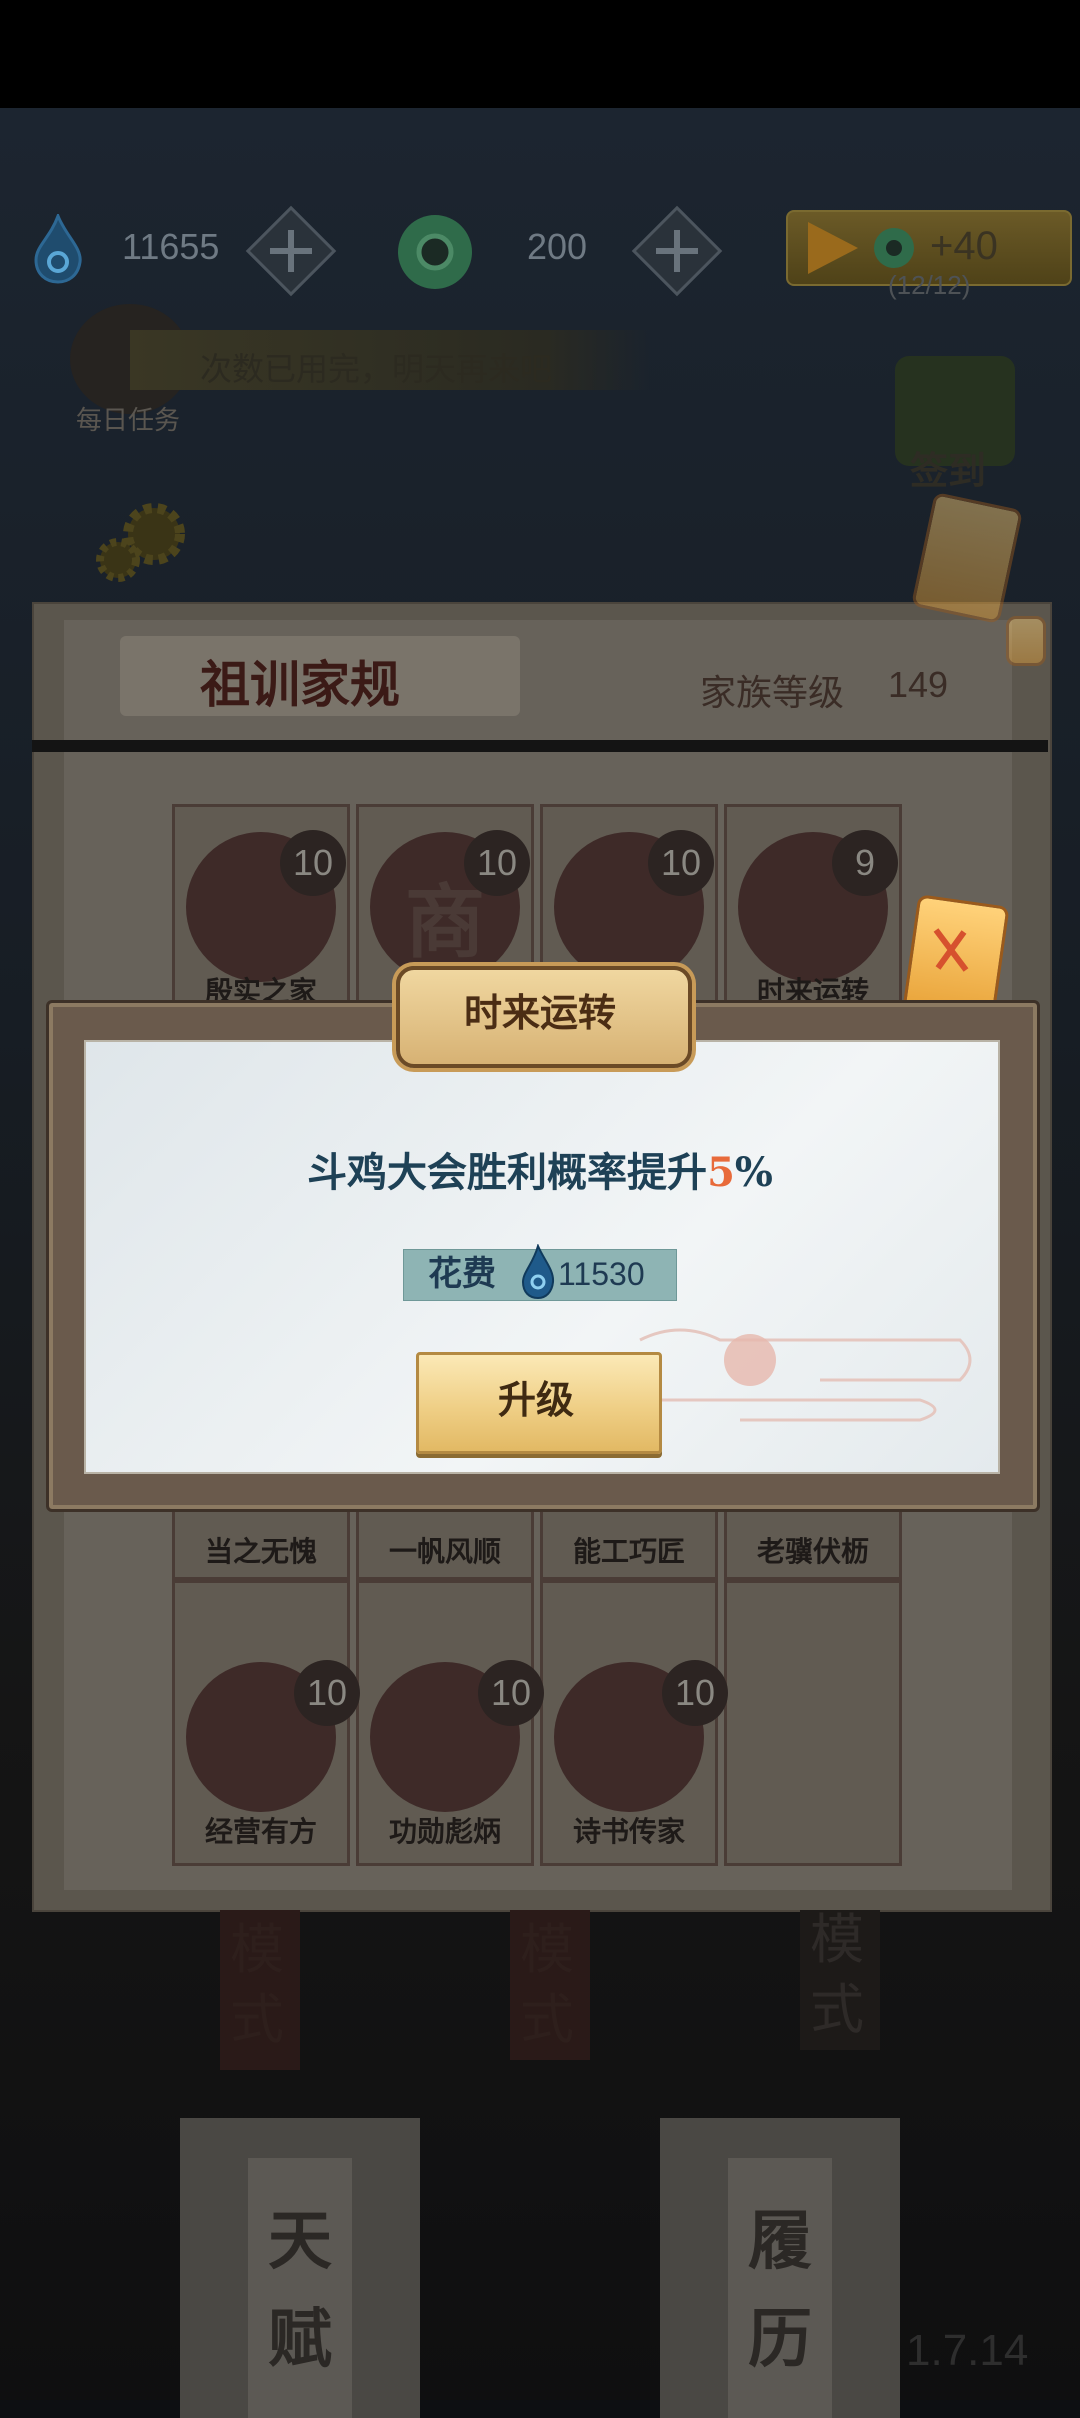 This screenshot has width=1080, height=2418. Describe the element at coordinates (800, 1370) in the screenshot. I see `cloud-decoration` at that location.